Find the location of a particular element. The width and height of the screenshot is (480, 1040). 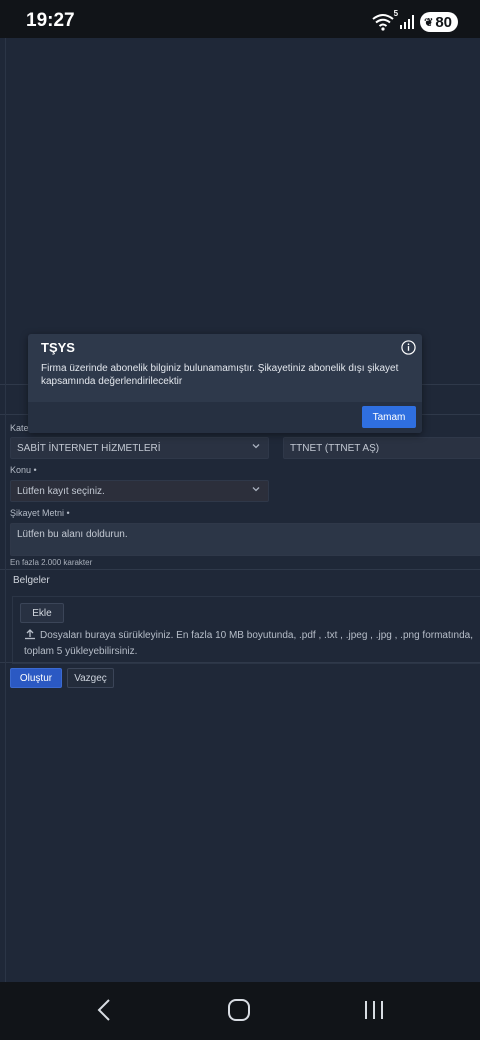

wifi-badge: 5 is located at coordinates (396, 13).